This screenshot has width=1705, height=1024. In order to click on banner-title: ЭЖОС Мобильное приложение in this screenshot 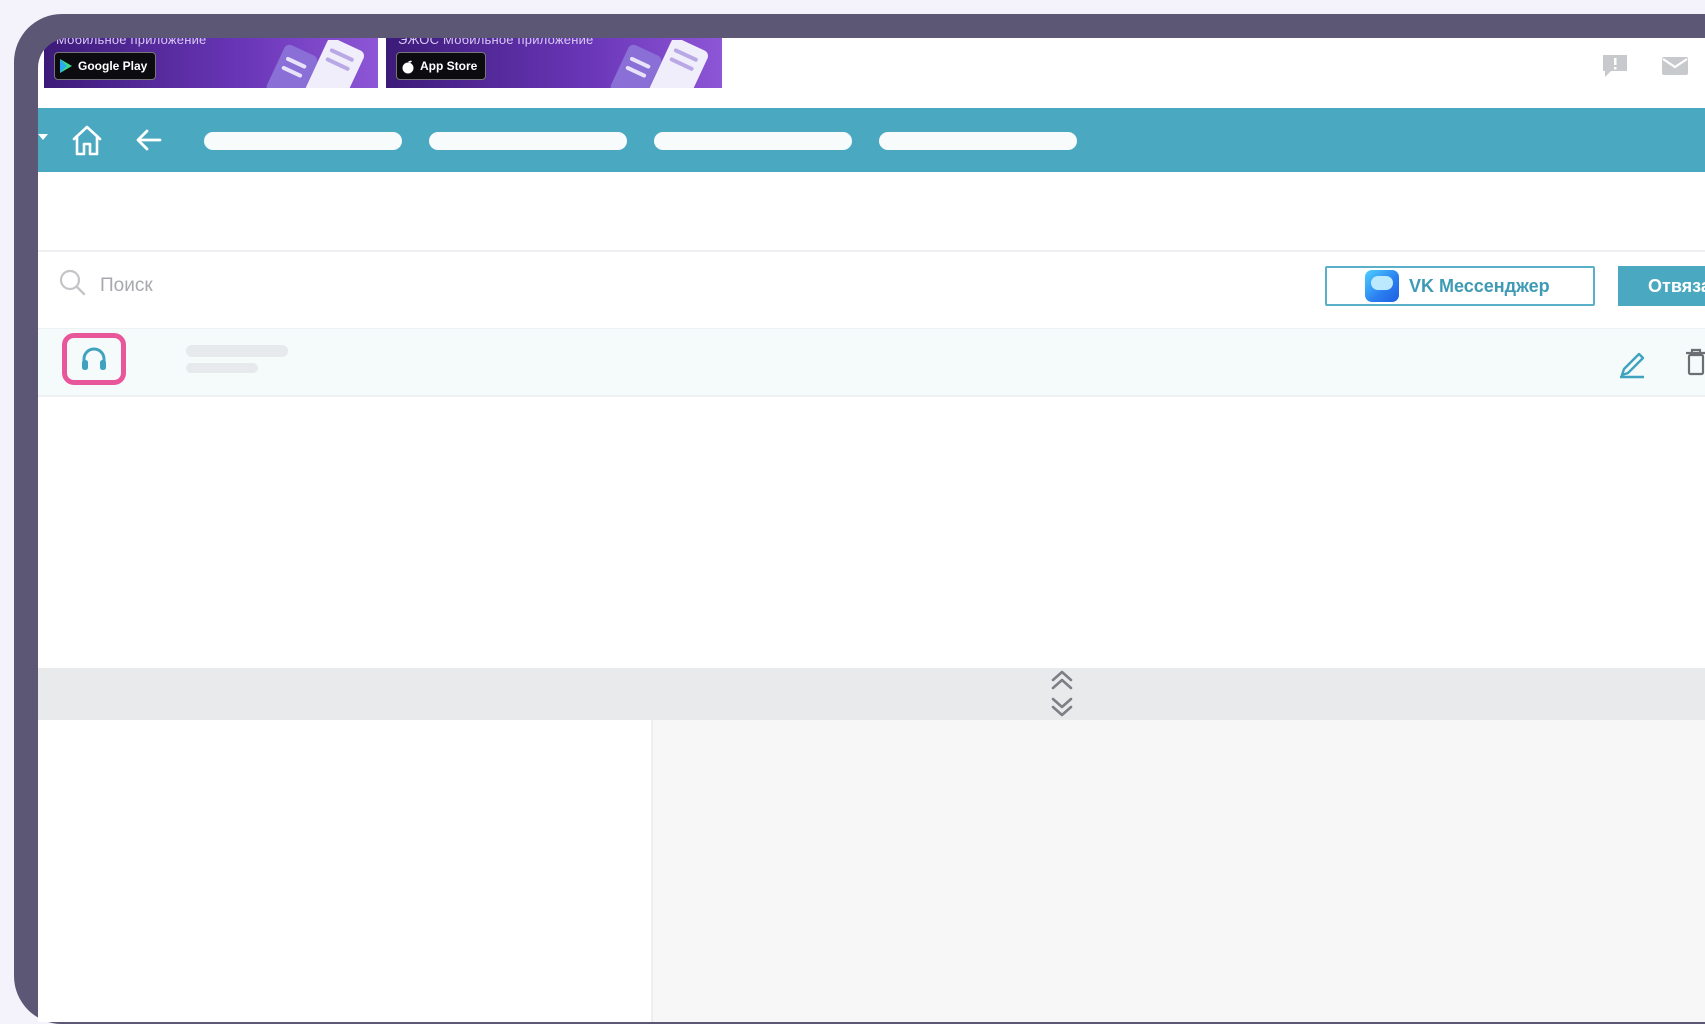, I will do `click(496, 42)`.